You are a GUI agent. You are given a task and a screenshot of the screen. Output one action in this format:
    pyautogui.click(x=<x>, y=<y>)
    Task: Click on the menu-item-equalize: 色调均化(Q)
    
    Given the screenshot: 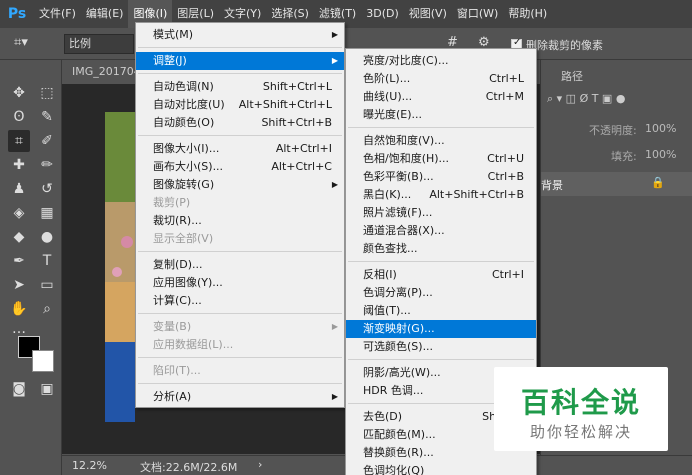 What is the action you would take?
    pyautogui.click(x=441, y=468)
    